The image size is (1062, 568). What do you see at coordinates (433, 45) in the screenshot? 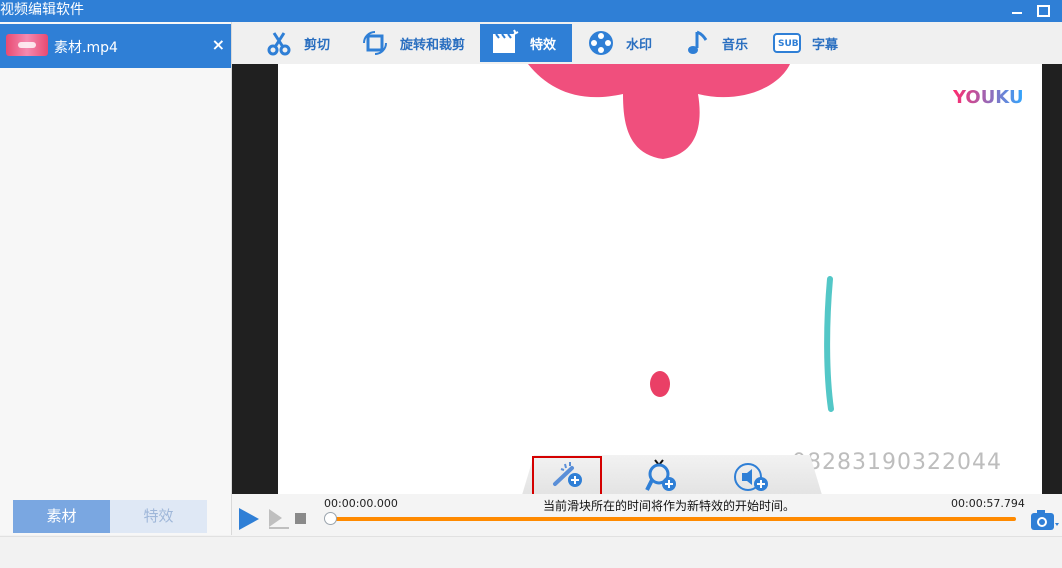
I see `toolbar-rotate-crop-label: 旋转和裁剪` at bounding box center [433, 45].